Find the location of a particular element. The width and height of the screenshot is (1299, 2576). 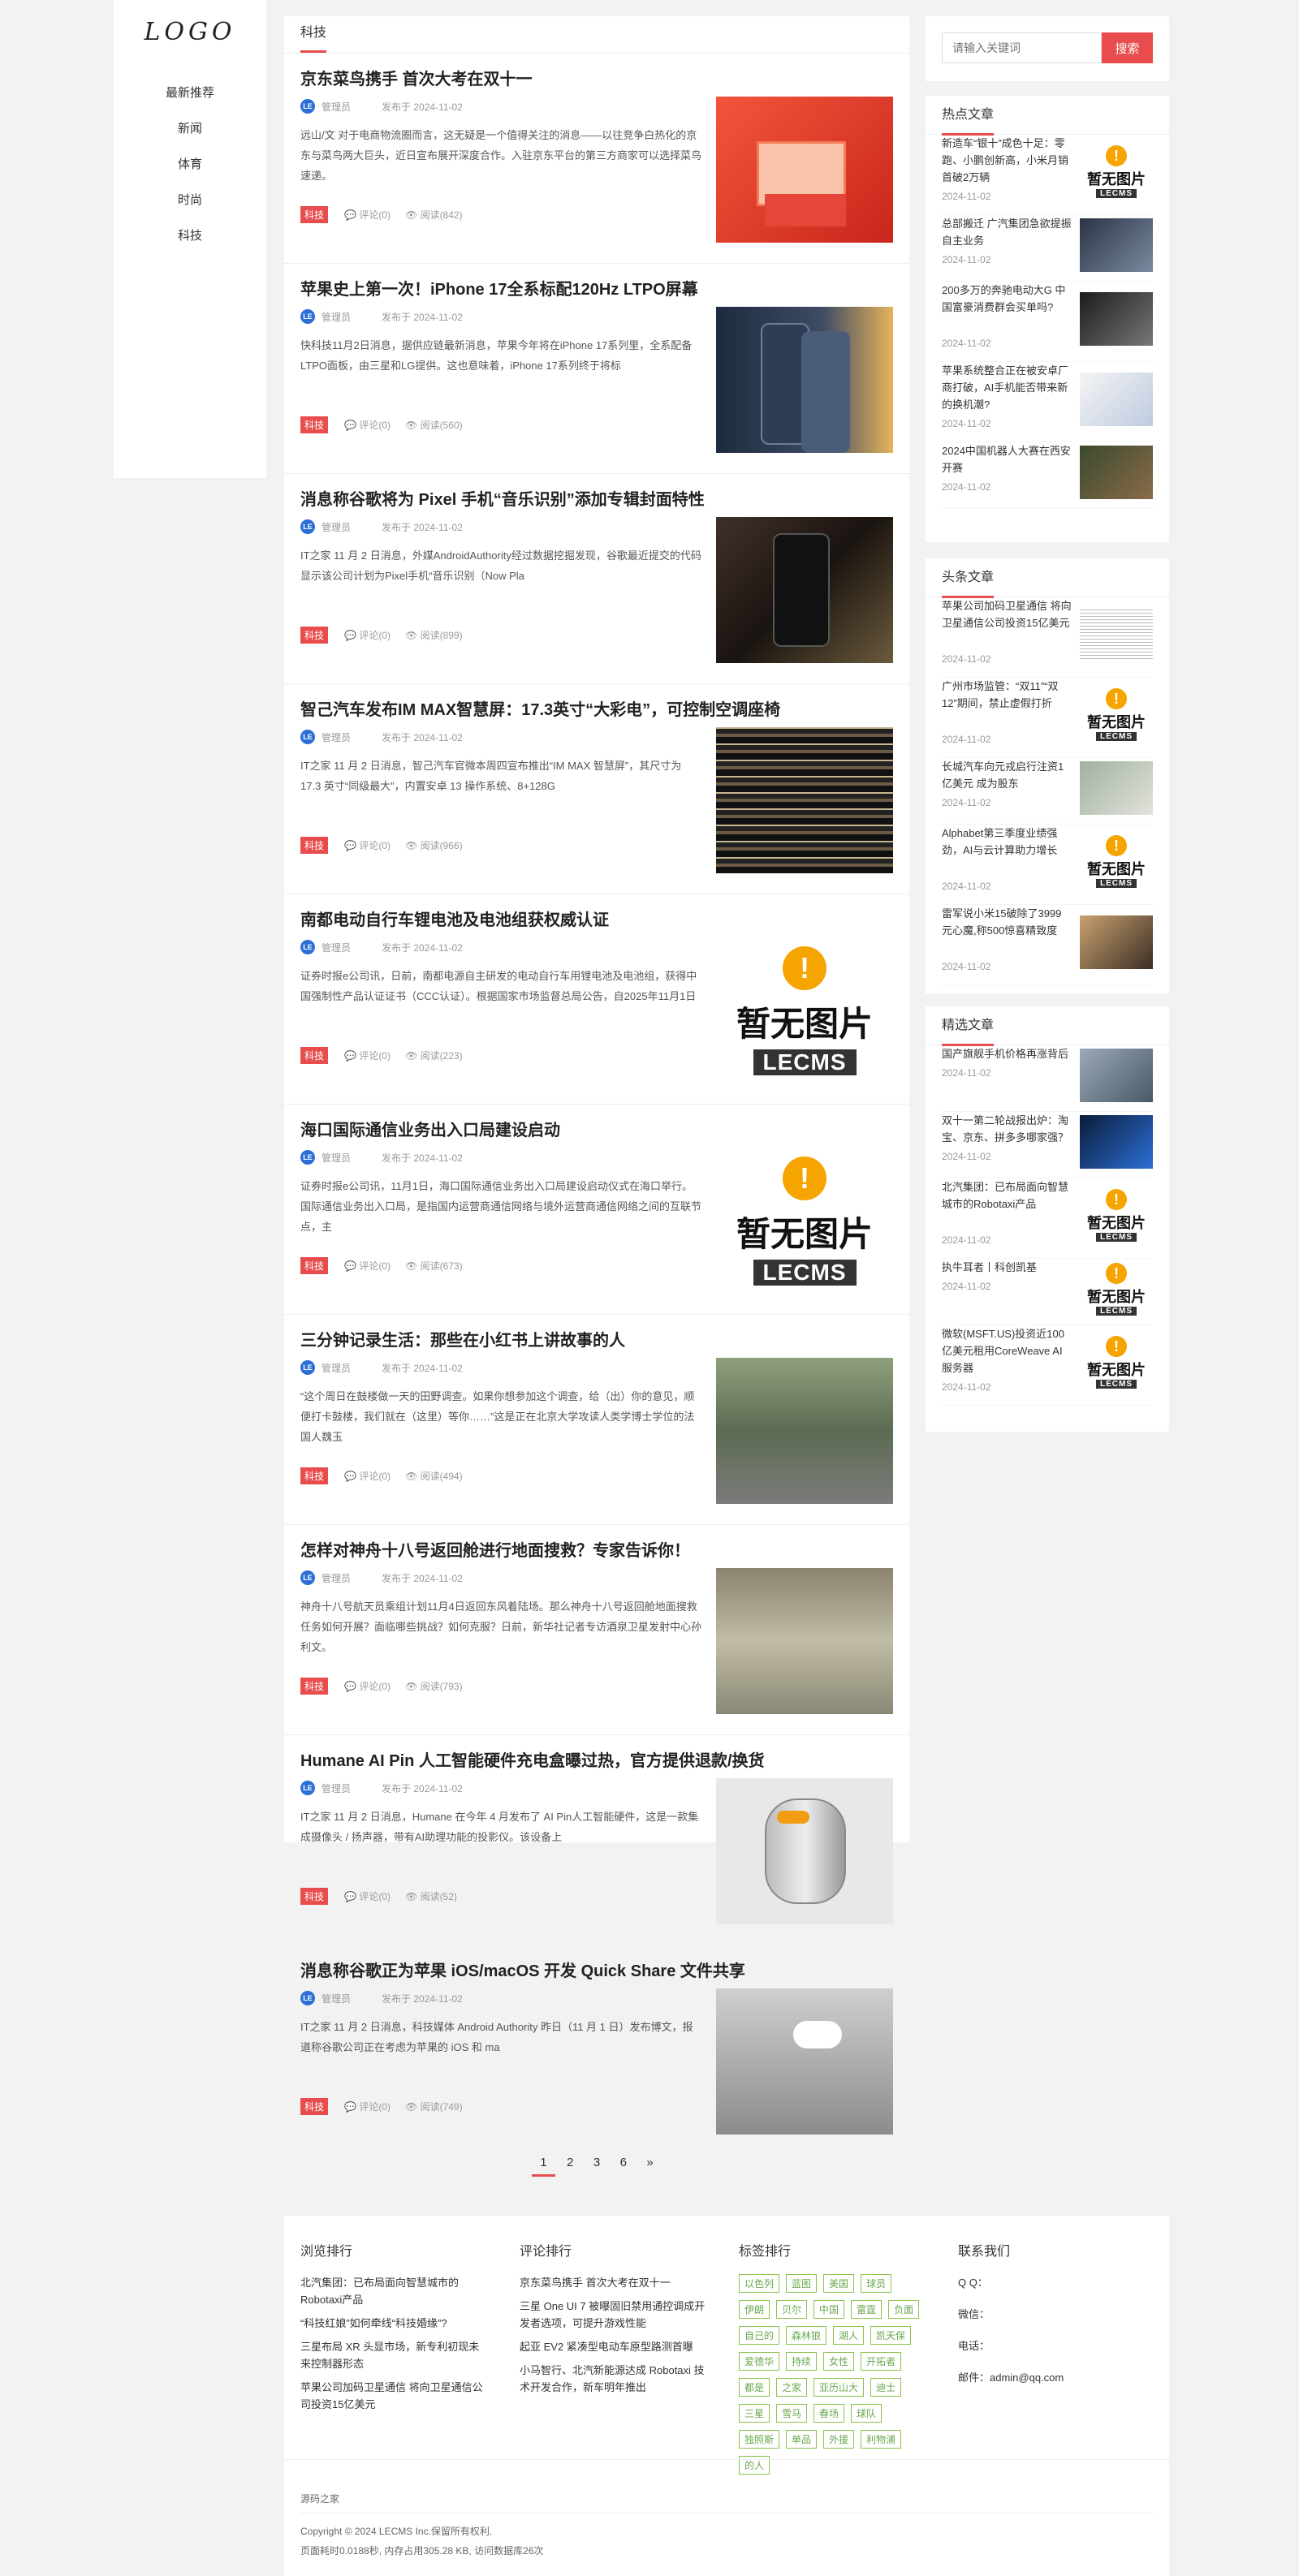

side-article-title: 苹果公司加码卫星通信 将向卫星通信公司投资15亿美元 is located at coordinates (1007, 614).